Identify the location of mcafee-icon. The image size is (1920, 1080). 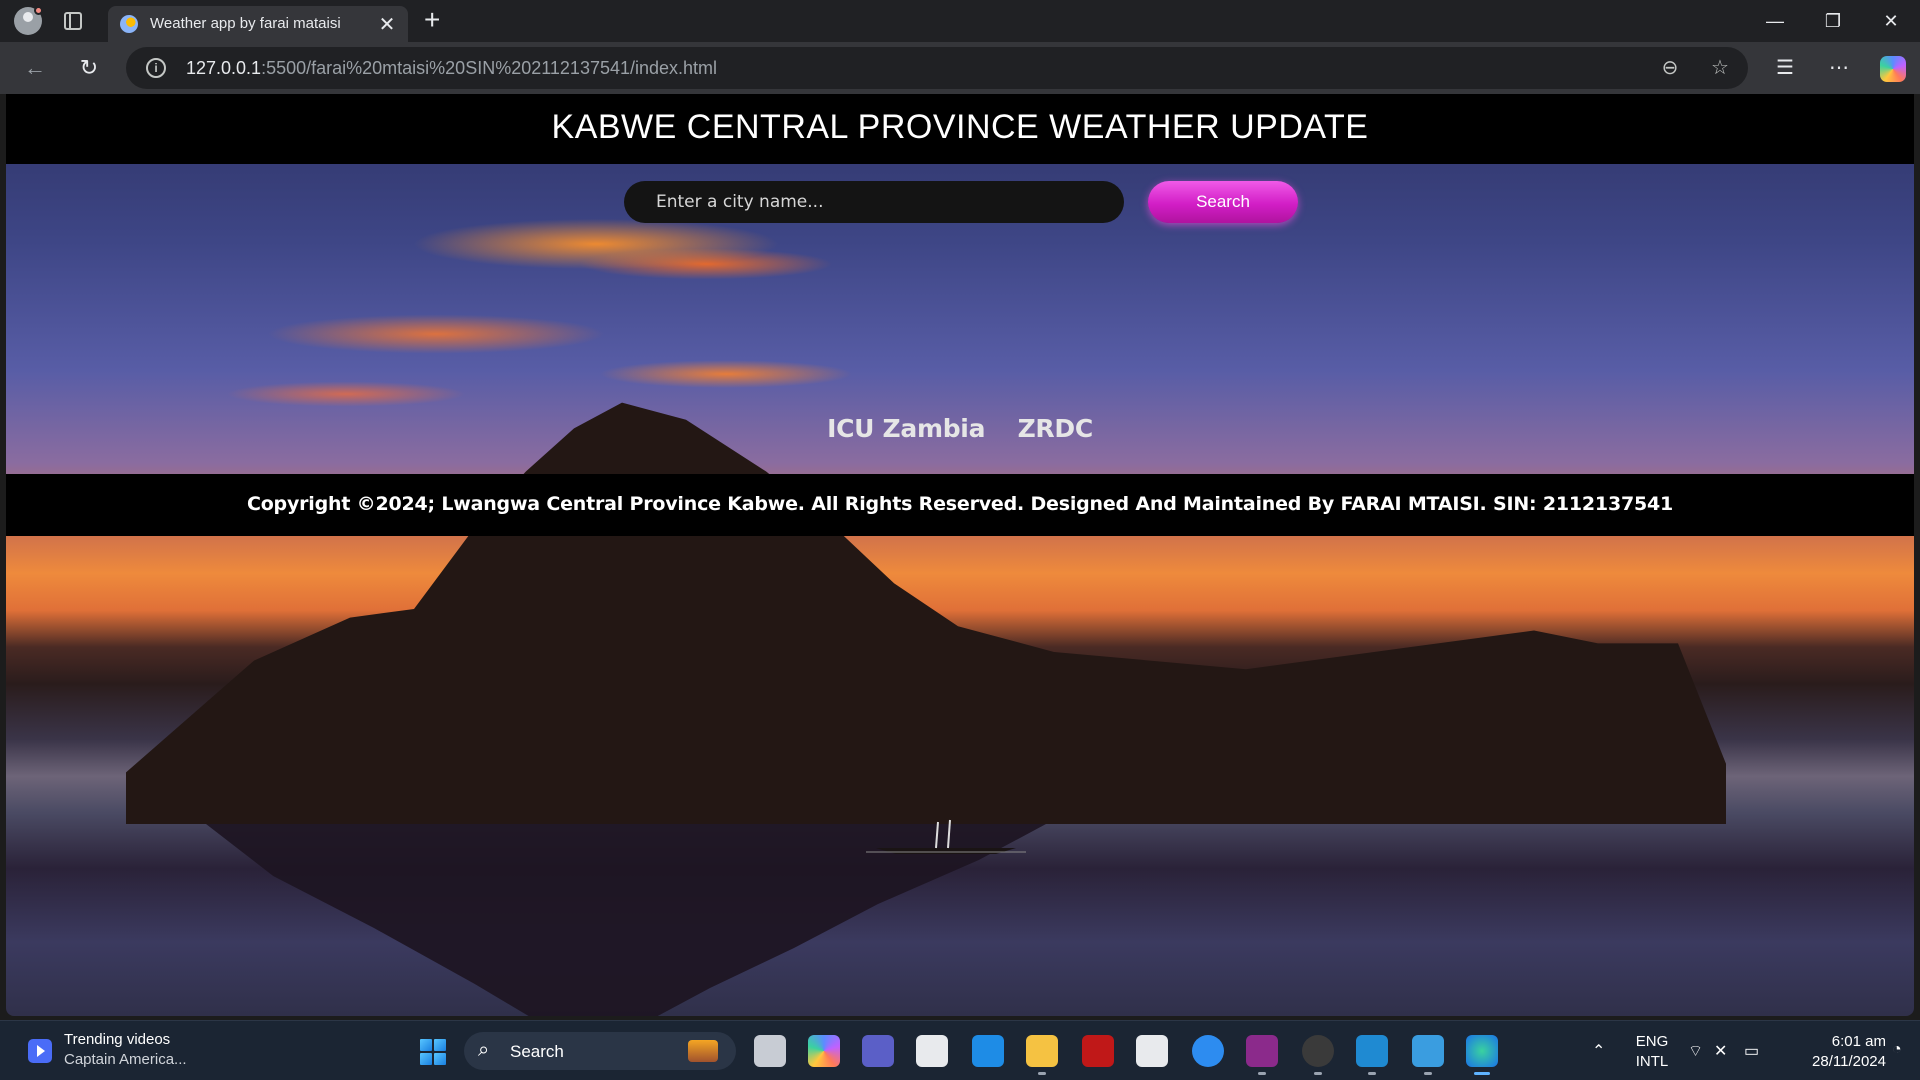
(1098, 1051).